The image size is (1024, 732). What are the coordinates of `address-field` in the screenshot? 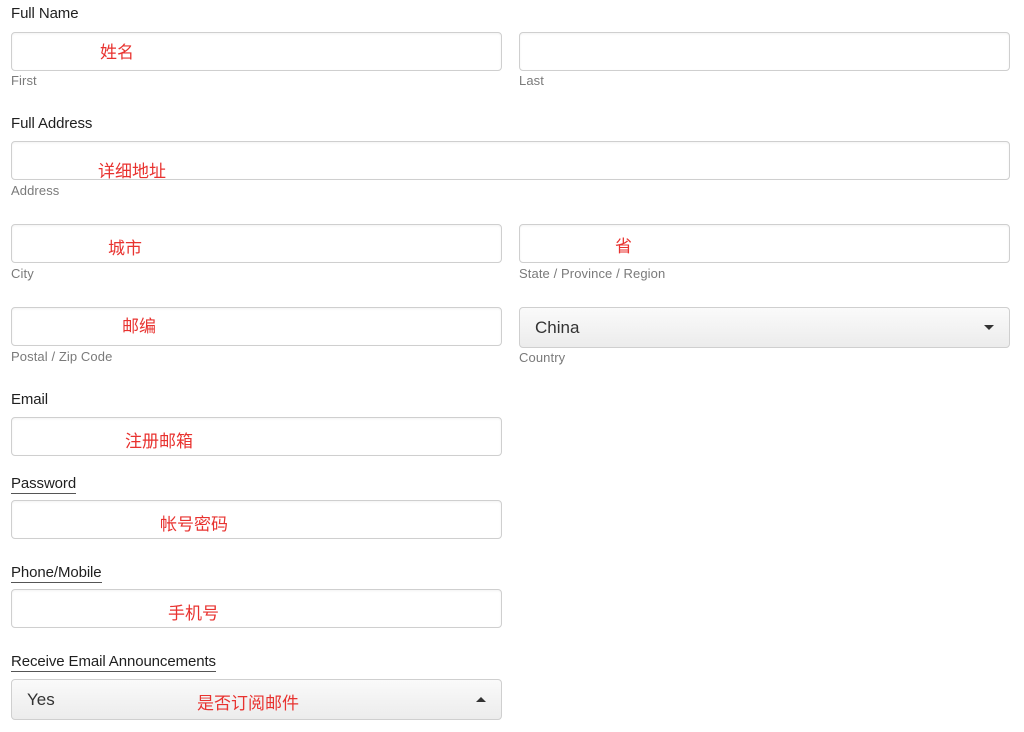 It's located at (510, 160).